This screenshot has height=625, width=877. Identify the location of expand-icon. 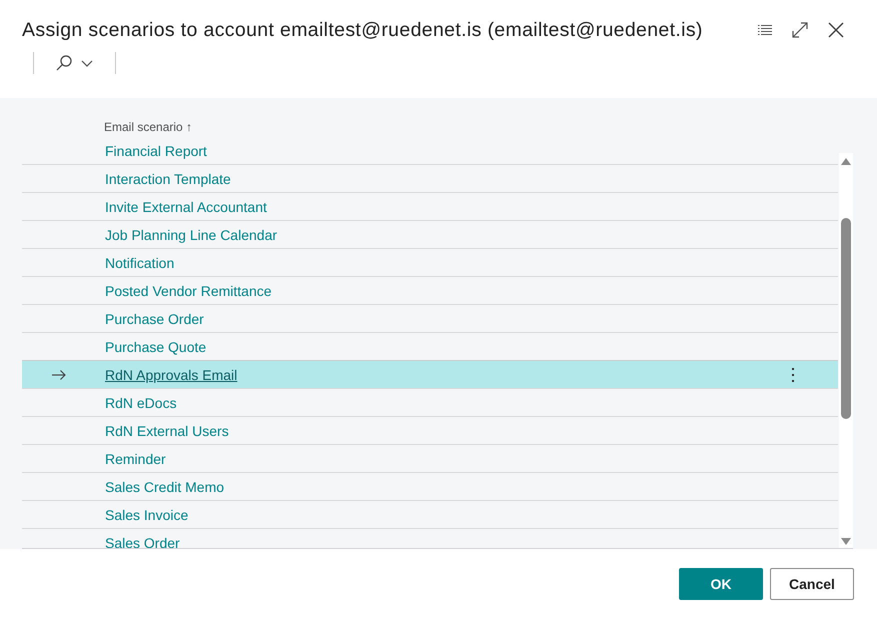
(800, 30).